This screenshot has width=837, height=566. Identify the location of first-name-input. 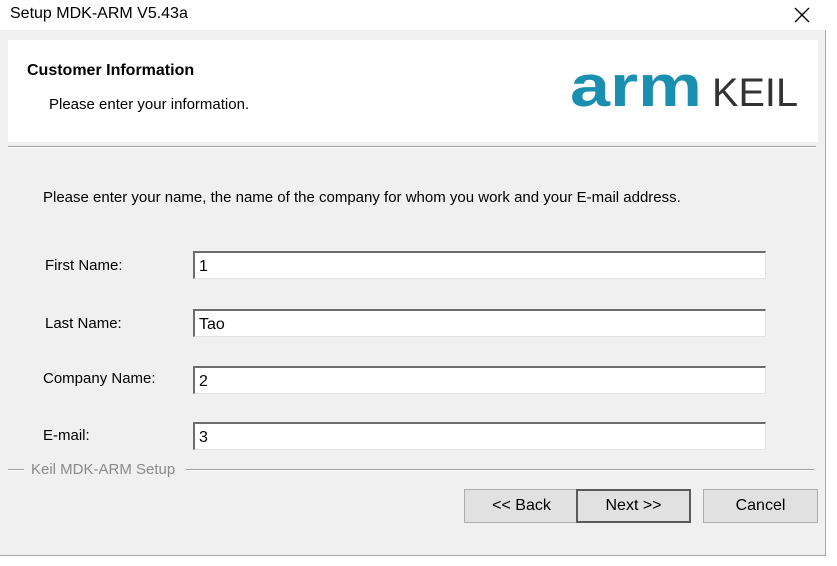
(479, 265).